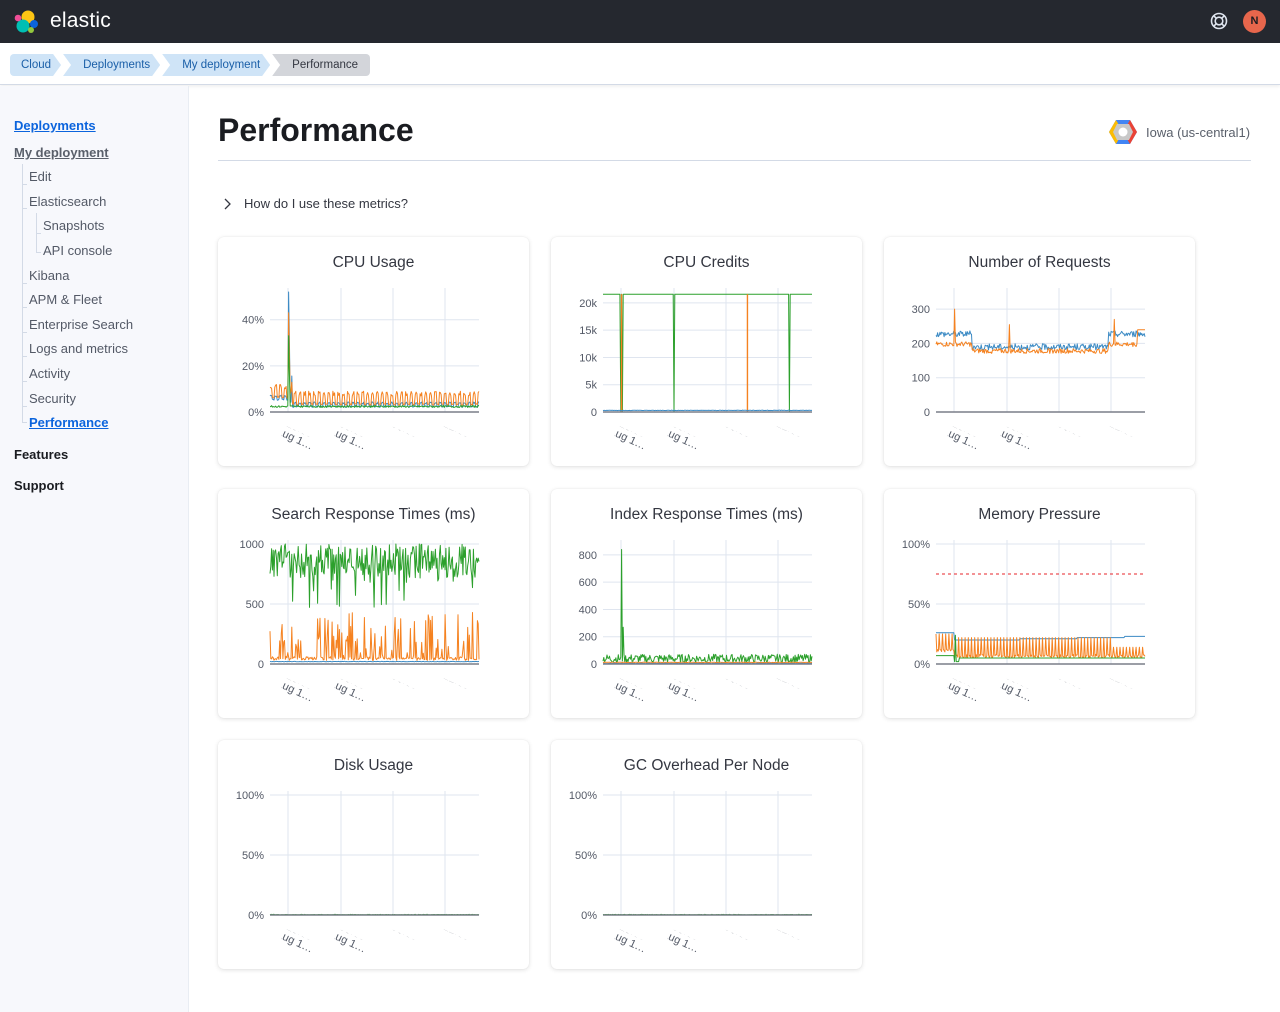 The image size is (1280, 1012). What do you see at coordinates (640, 21) in the screenshot?
I see `top-navigation-bar: elastic N` at bounding box center [640, 21].